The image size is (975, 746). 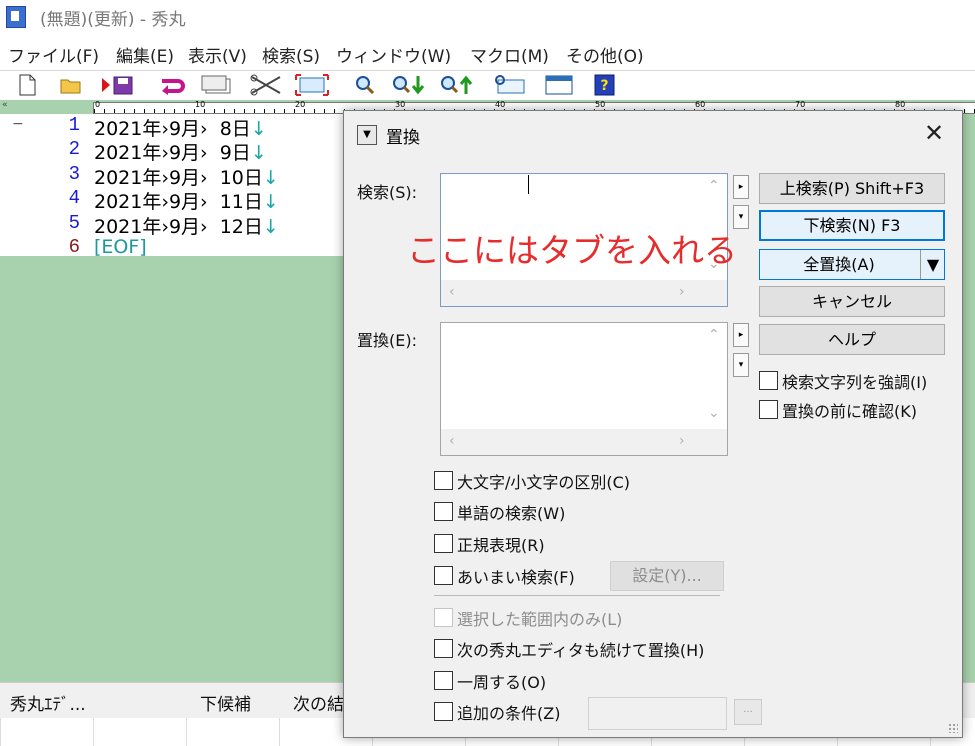 I want to click on toolbar: ?, so click(x=487, y=85).